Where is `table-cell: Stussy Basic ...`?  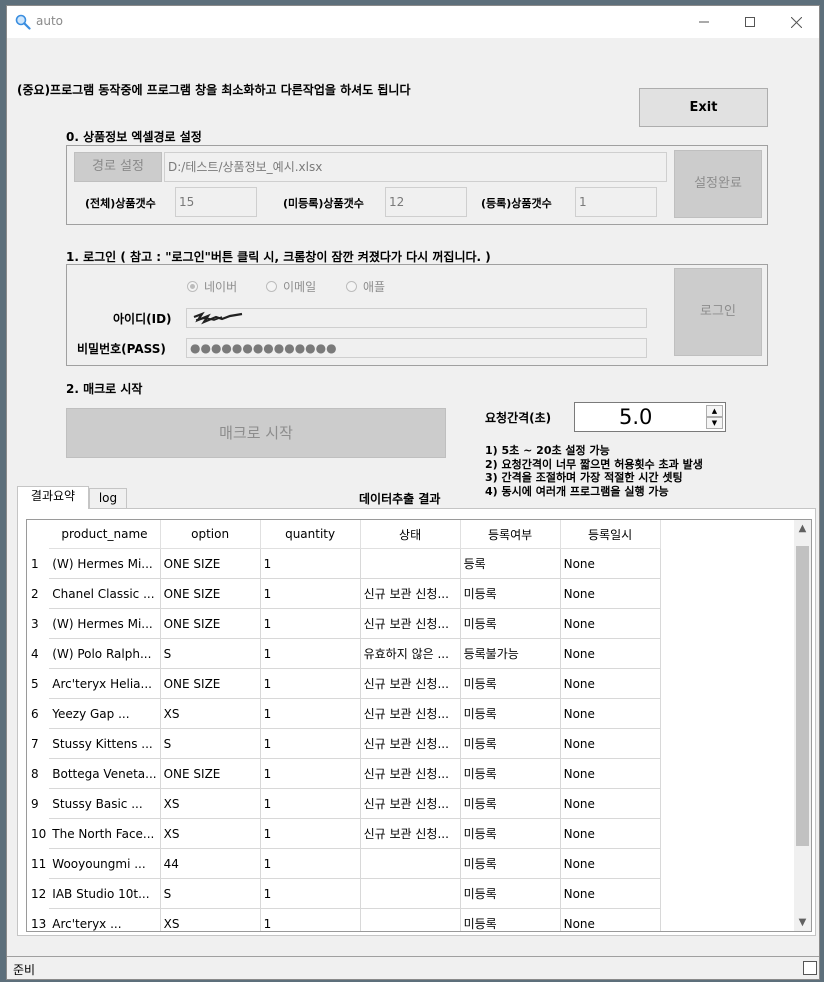
table-cell: Stussy Basic ... is located at coordinates (105, 803).